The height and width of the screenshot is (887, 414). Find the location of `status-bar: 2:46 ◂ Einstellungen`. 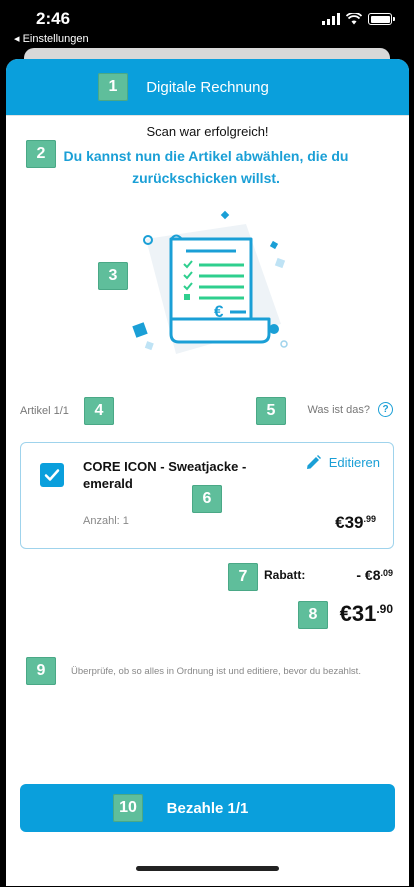

status-bar: 2:46 ◂ Einstellungen is located at coordinates (207, 25).